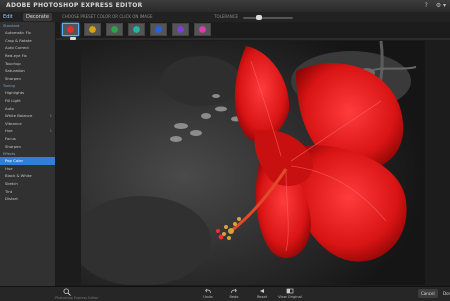  What do you see at coordinates (27, 93) in the screenshot?
I see `sidebar-item: Highlights` at bounding box center [27, 93].